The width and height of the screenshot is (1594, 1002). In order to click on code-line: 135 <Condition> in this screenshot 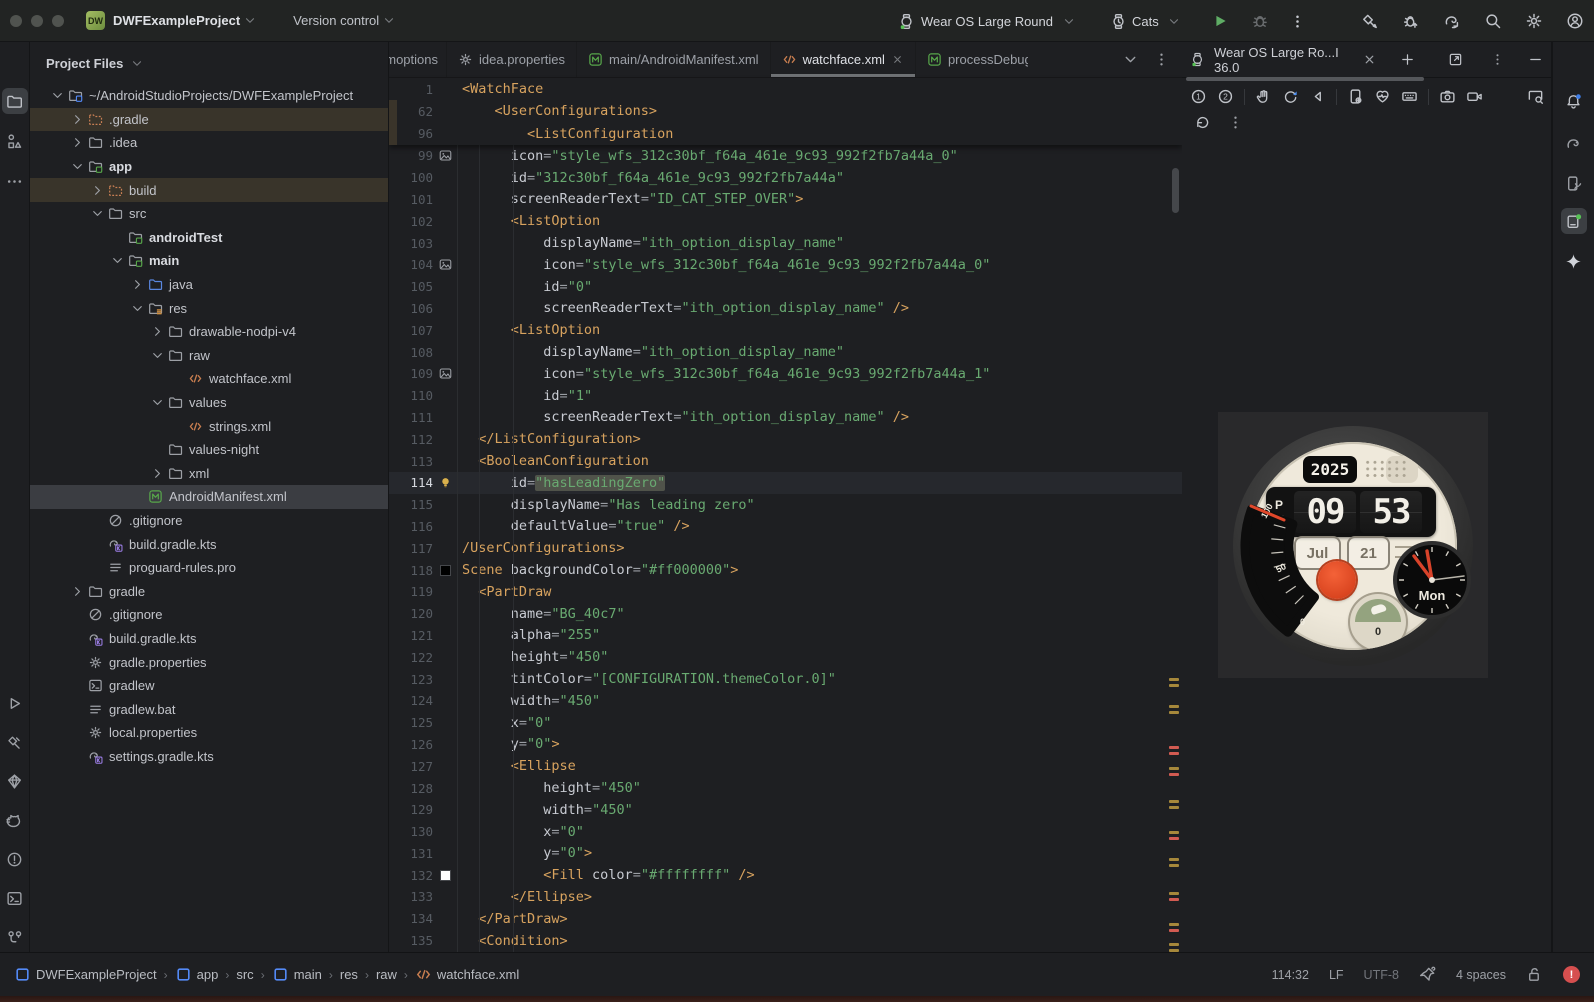, I will do `click(785, 941)`.